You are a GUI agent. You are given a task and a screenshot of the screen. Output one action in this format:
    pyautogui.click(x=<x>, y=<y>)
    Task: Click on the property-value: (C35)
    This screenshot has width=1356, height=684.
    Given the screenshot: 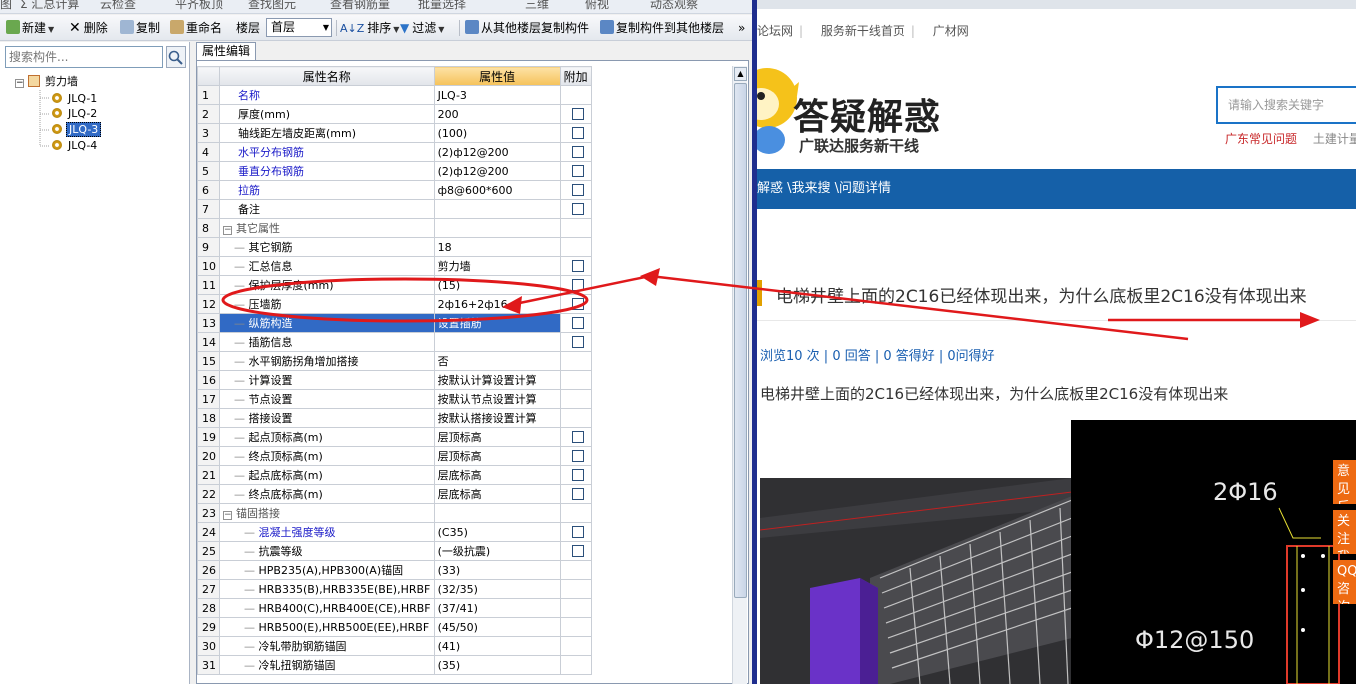 What is the action you would take?
    pyautogui.click(x=497, y=532)
    